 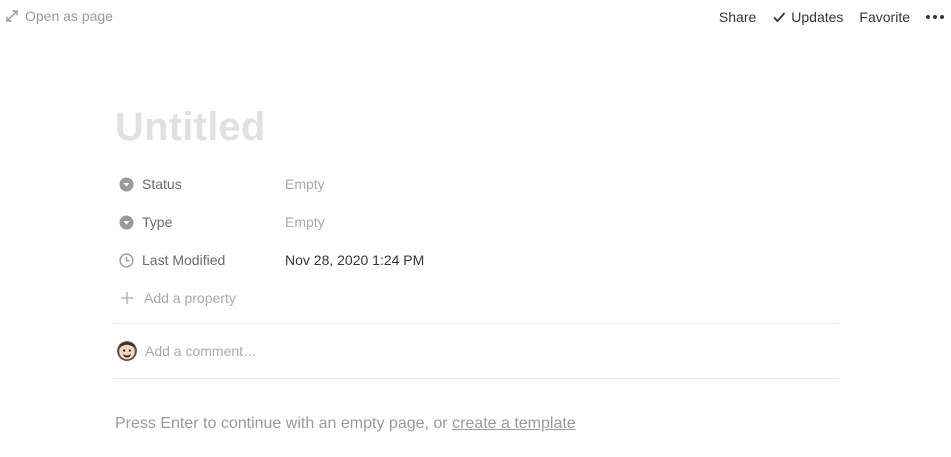 What do you see at coordinates (157, 222) in the screenshot?
I see `property-label: Type` at bounding box center [157, 222].